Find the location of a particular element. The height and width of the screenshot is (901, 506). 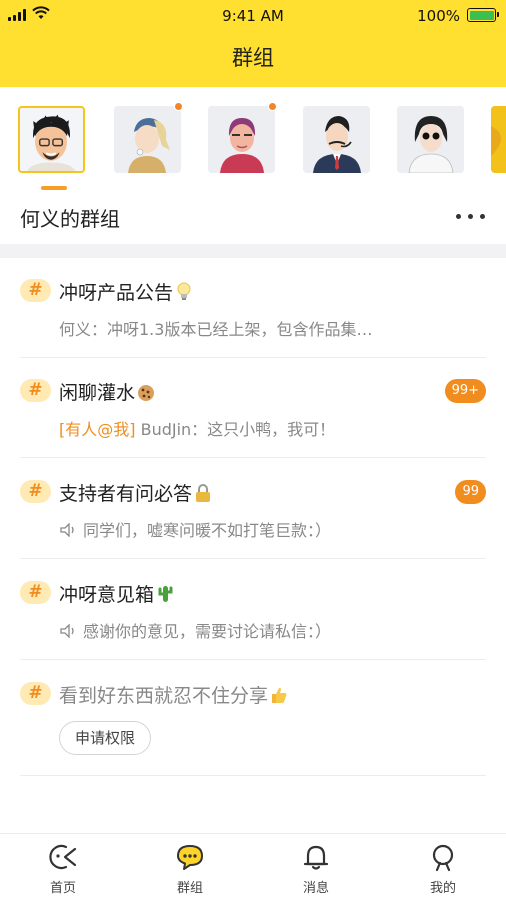

group-title-text: 闲聊灌水 is located at coordinates (97, 393).